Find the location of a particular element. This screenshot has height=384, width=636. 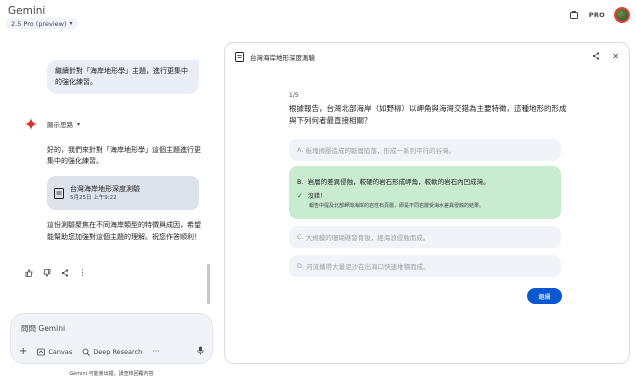

header-right: PRO is located at coordinates (599, 15).